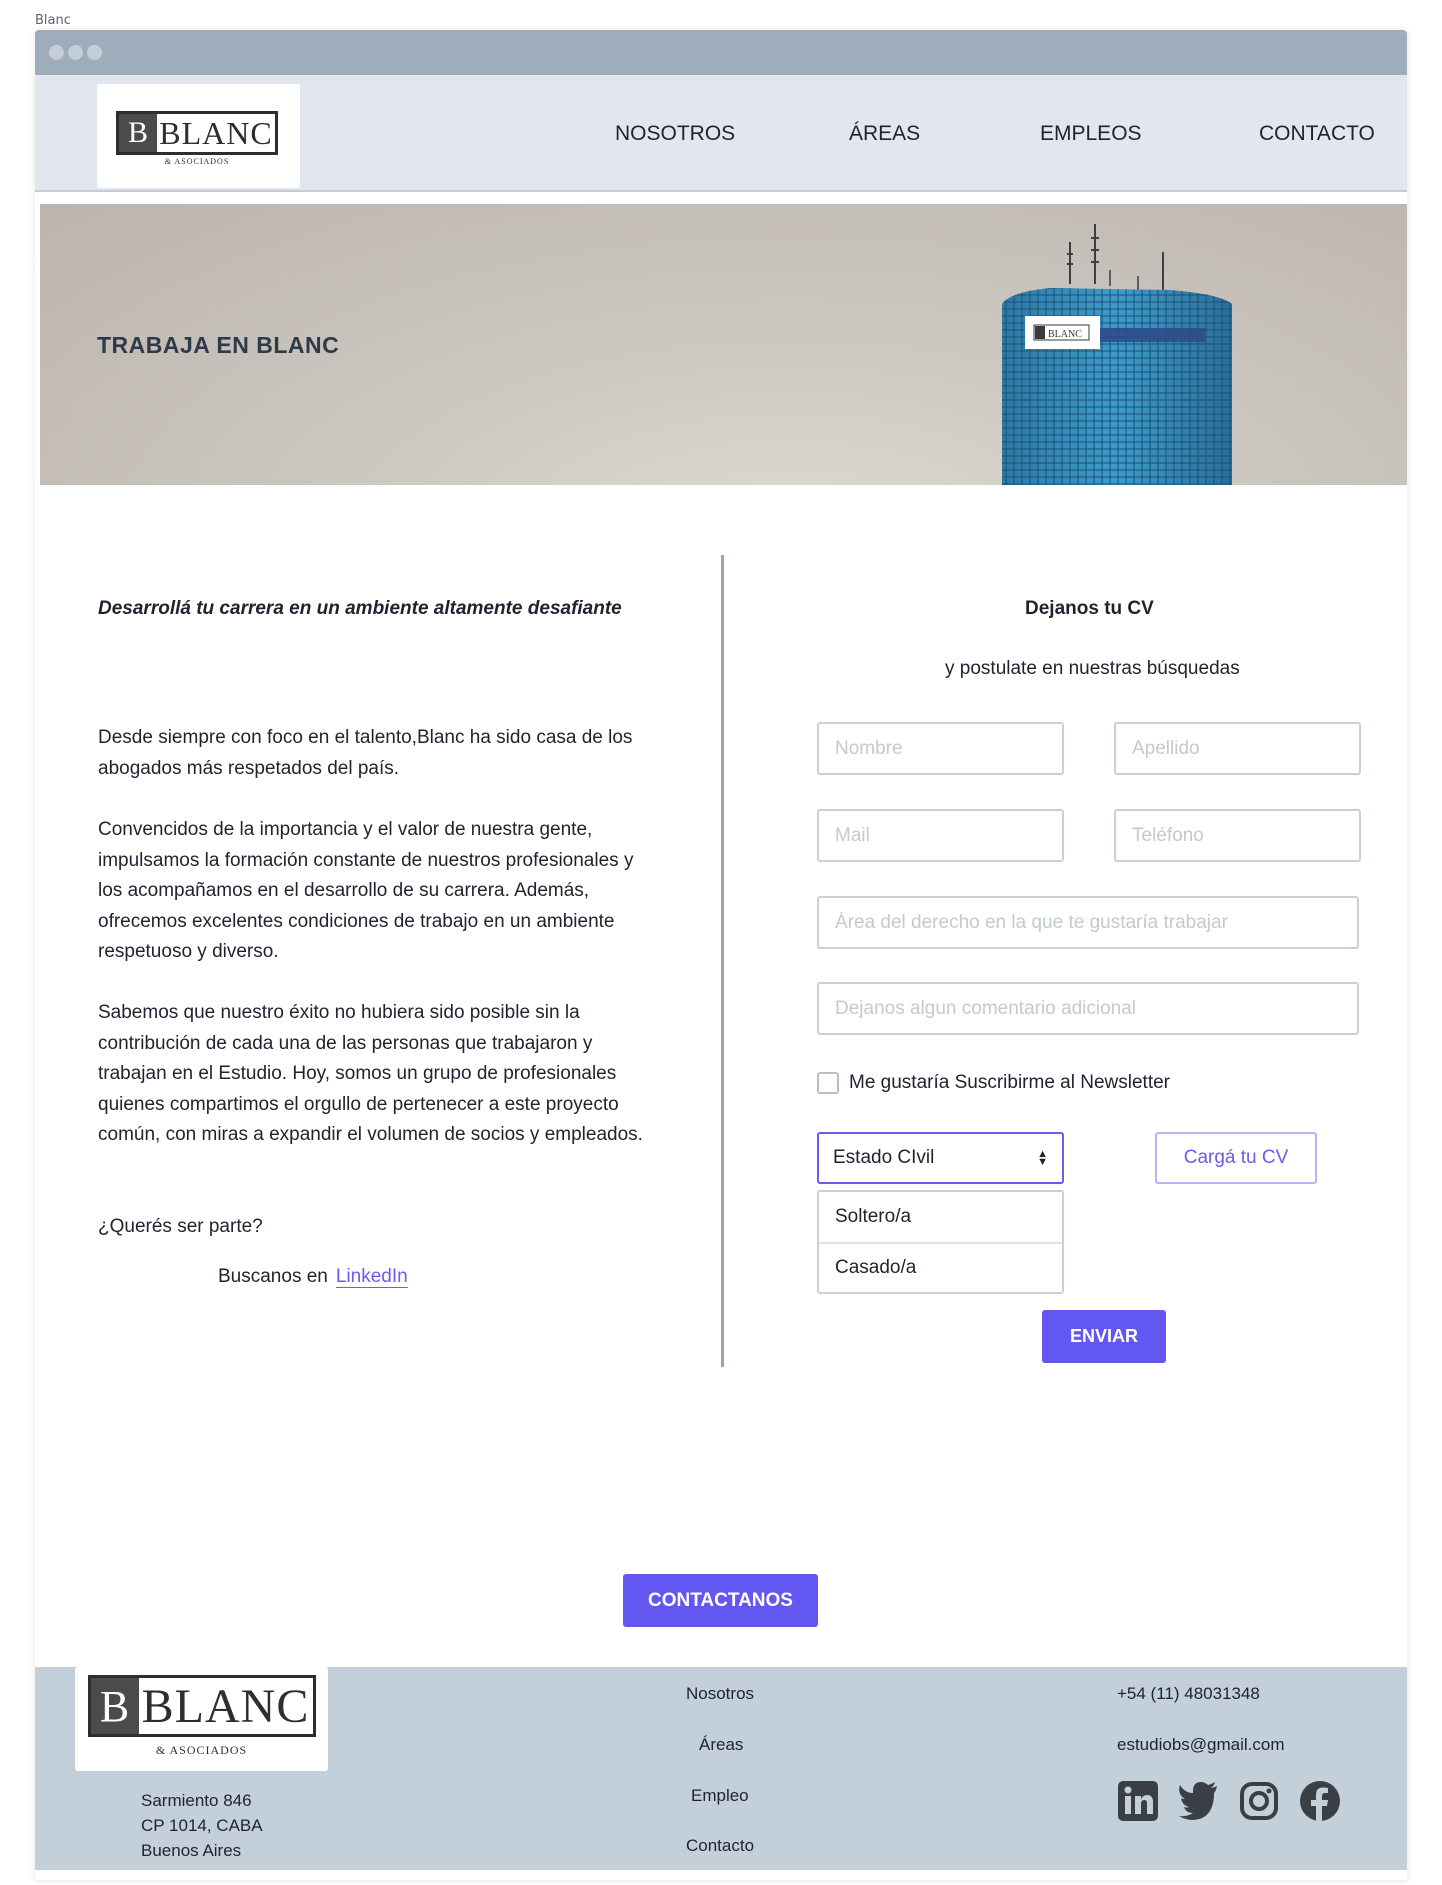  I want to click on form-title: Dejanos tu CV, so click(1089, 608).